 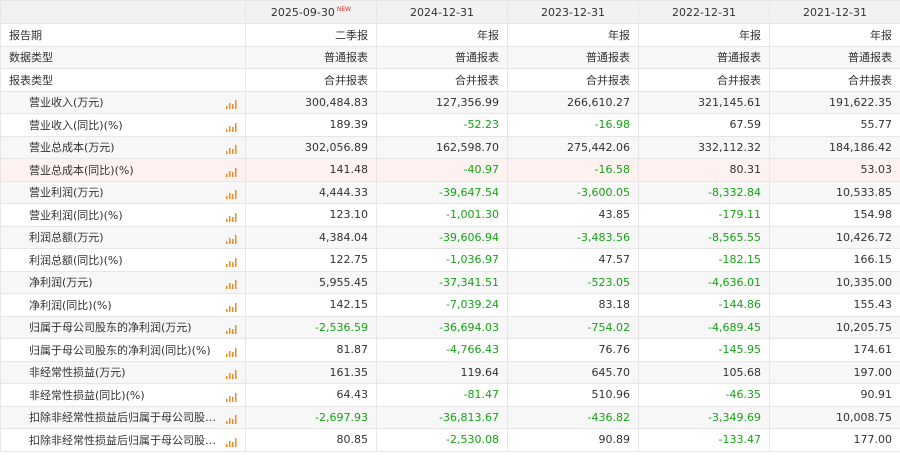 I want to click on table-cell: 154.98, so click(x=834, y=215).